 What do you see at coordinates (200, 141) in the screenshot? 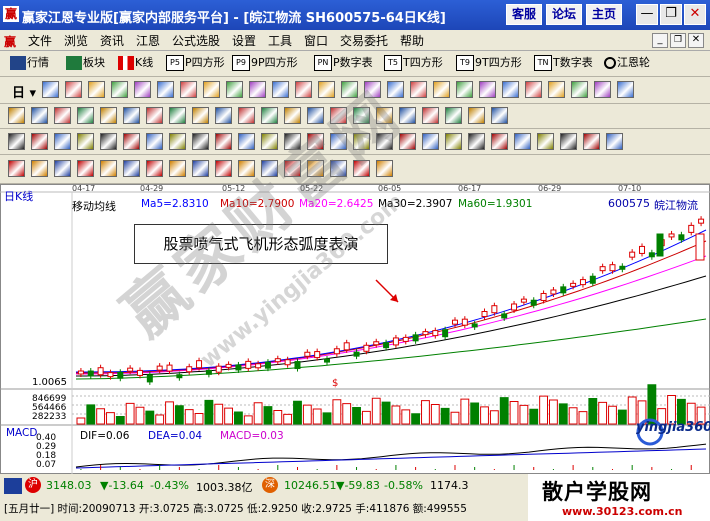
I see `drawing-tool-9-icon` at bounding box center [200, 141].